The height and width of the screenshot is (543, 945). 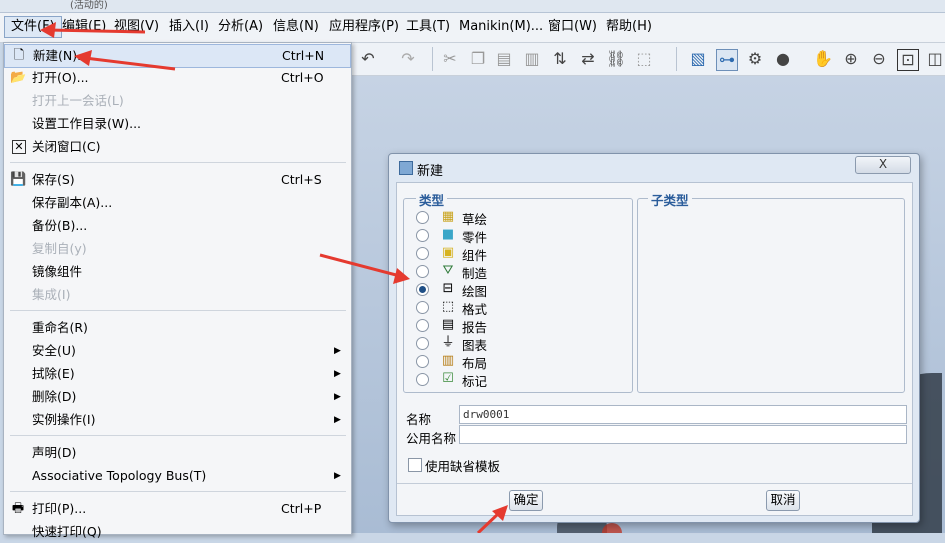 What do you see at coordinates (560, 59) in the screenshot?
I see `regenerate-icon: ⇅` at bounding box center [560, 59].